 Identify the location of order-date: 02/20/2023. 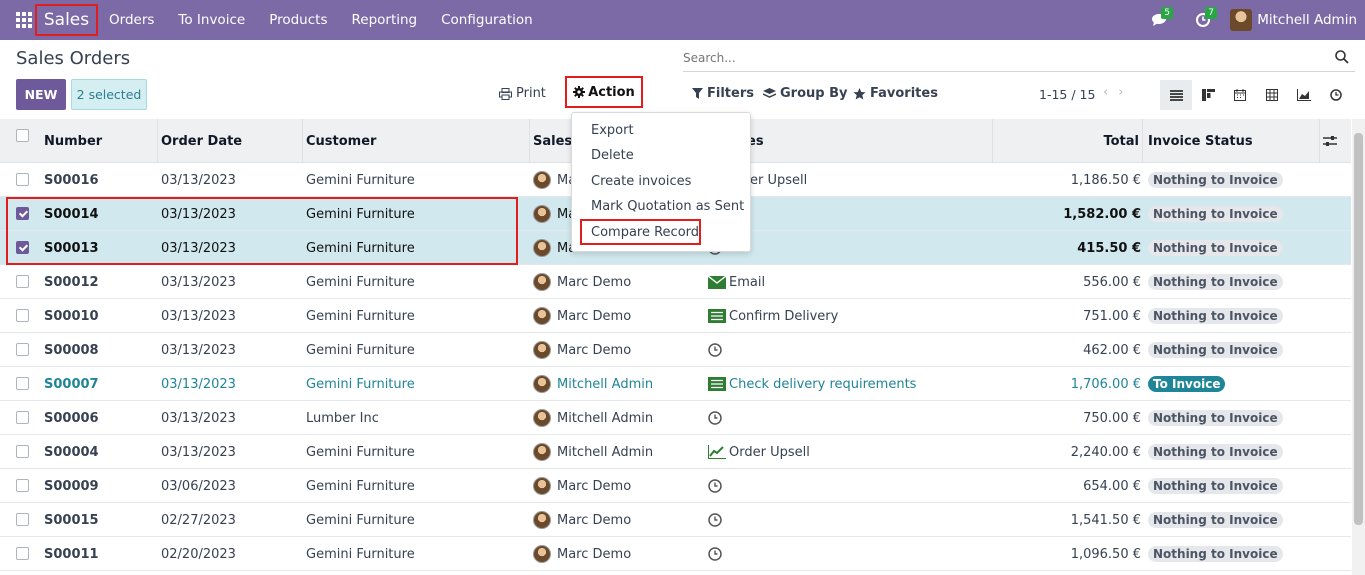
(198, 554).